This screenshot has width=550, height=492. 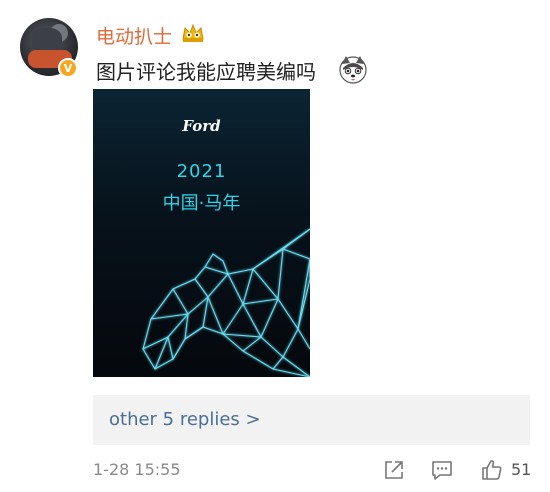 I want to click on ford-logo: Ford, so click(x=201, y=126).